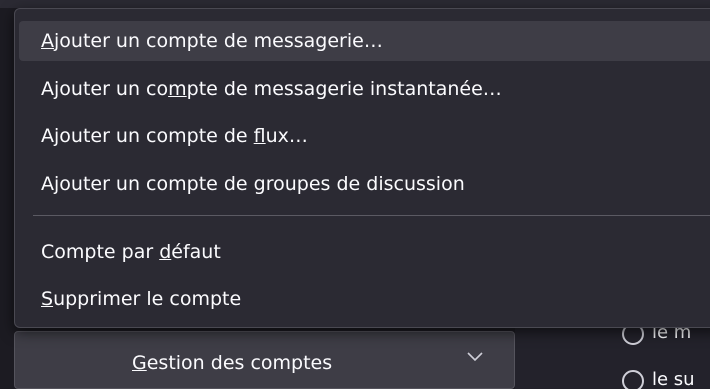  I want to click on account-actions-label: Gestion des comptes, so click(232, 363).